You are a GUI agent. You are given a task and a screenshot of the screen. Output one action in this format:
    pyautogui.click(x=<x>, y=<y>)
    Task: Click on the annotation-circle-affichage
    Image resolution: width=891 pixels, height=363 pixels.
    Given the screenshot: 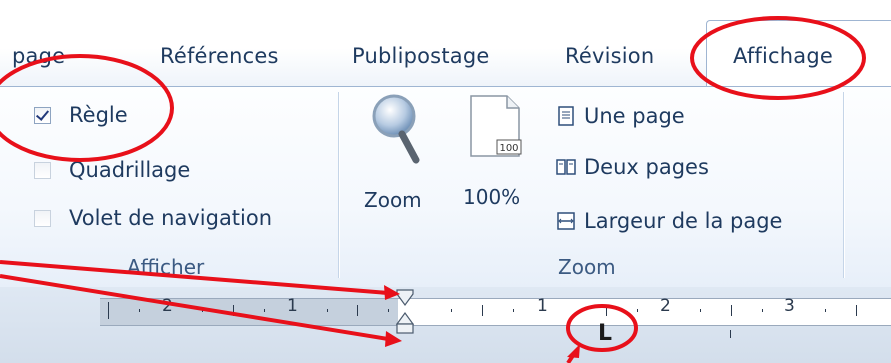 What is the action you would take?
    pyautogui.click(x=778, y=58)
    